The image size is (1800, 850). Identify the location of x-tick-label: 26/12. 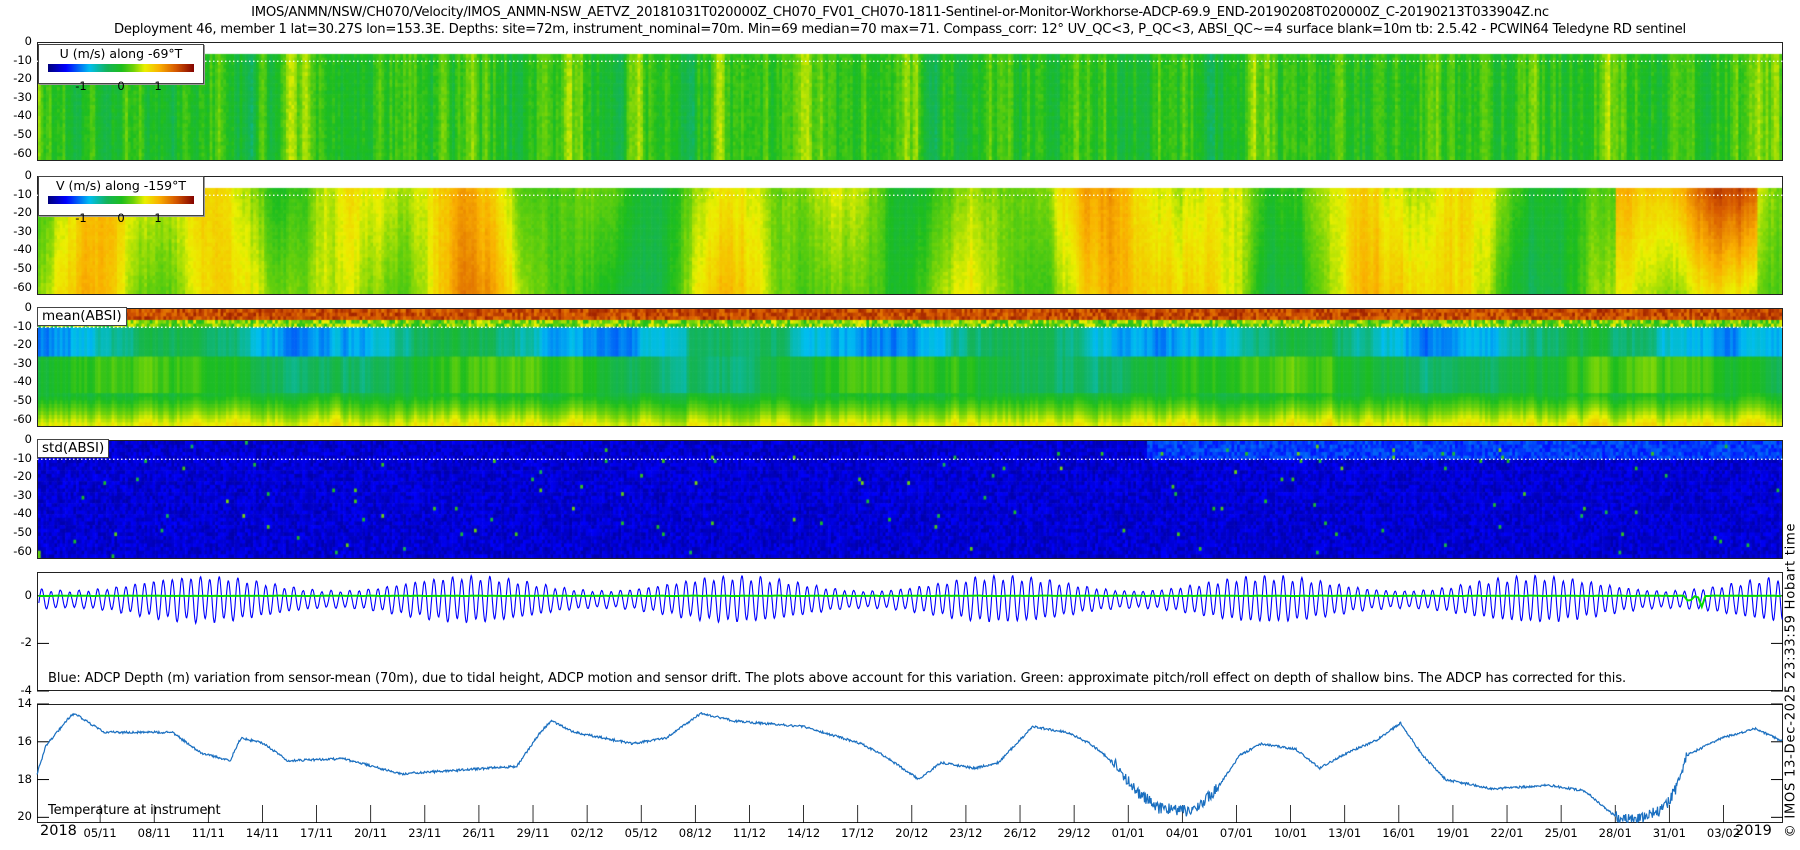
(1020, 833).